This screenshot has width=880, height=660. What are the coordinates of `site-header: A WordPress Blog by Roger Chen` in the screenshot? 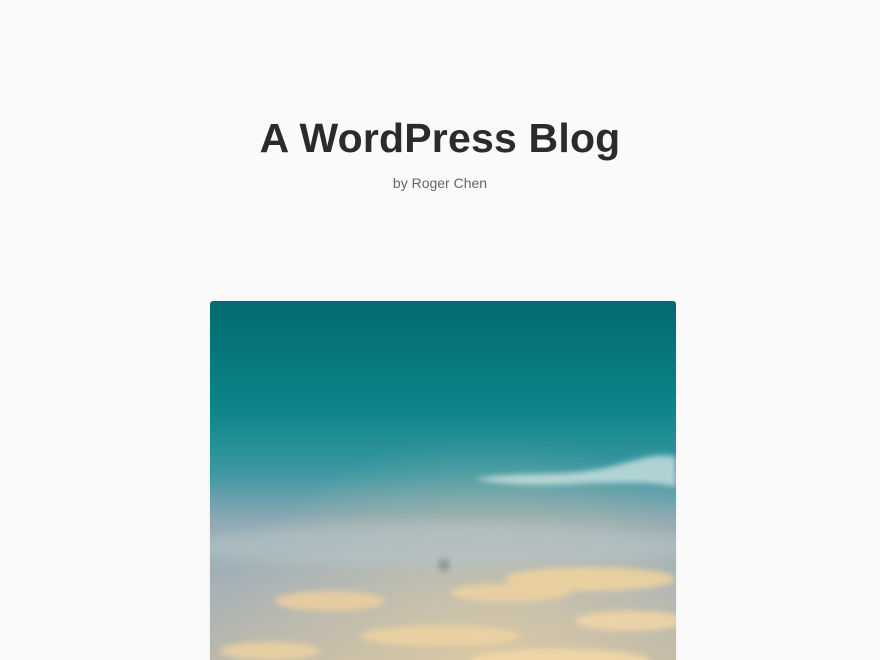 It's located at (440, 152).